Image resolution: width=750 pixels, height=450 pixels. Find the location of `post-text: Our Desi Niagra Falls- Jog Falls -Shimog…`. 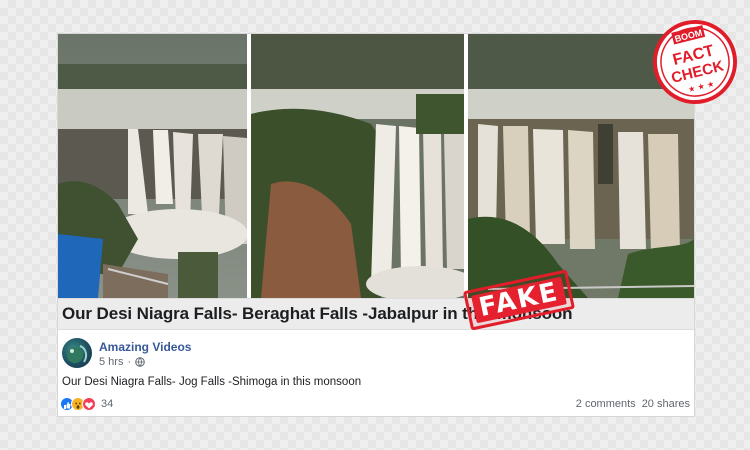

post-text: Our Desi Niagra Falls- Jog Falls -Shimog… is located at coordinates (212, 382).